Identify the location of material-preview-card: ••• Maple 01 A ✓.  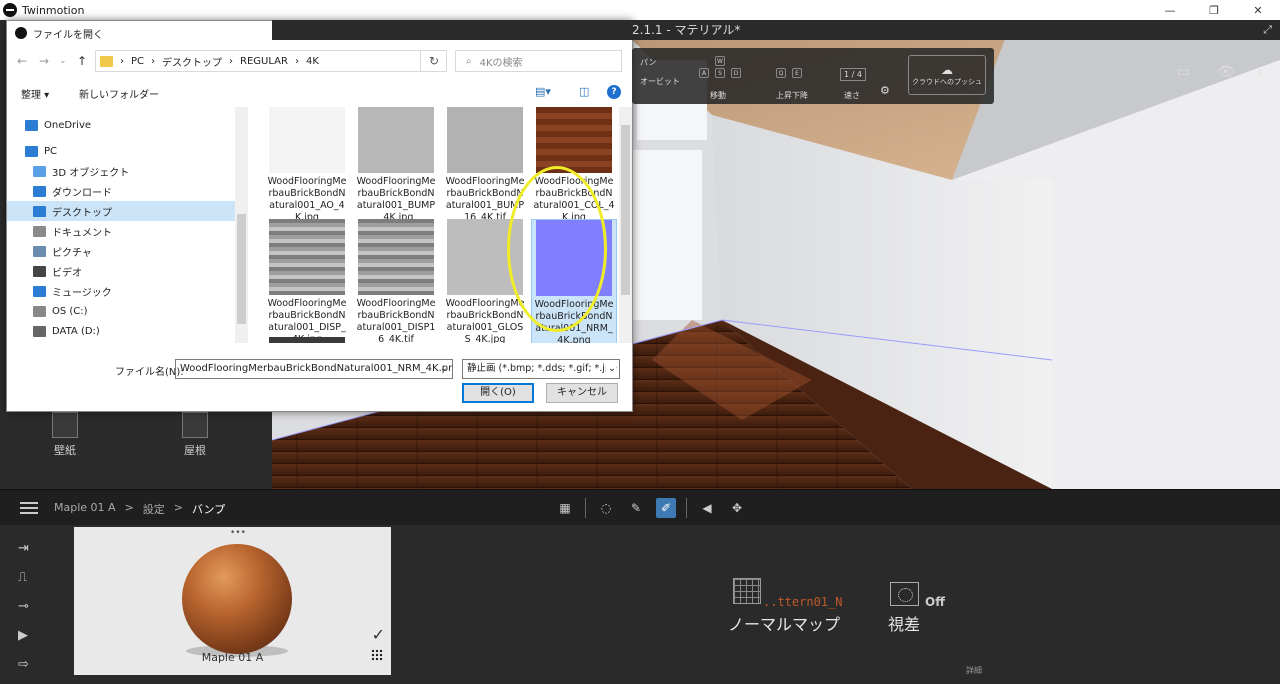
(232, 601).